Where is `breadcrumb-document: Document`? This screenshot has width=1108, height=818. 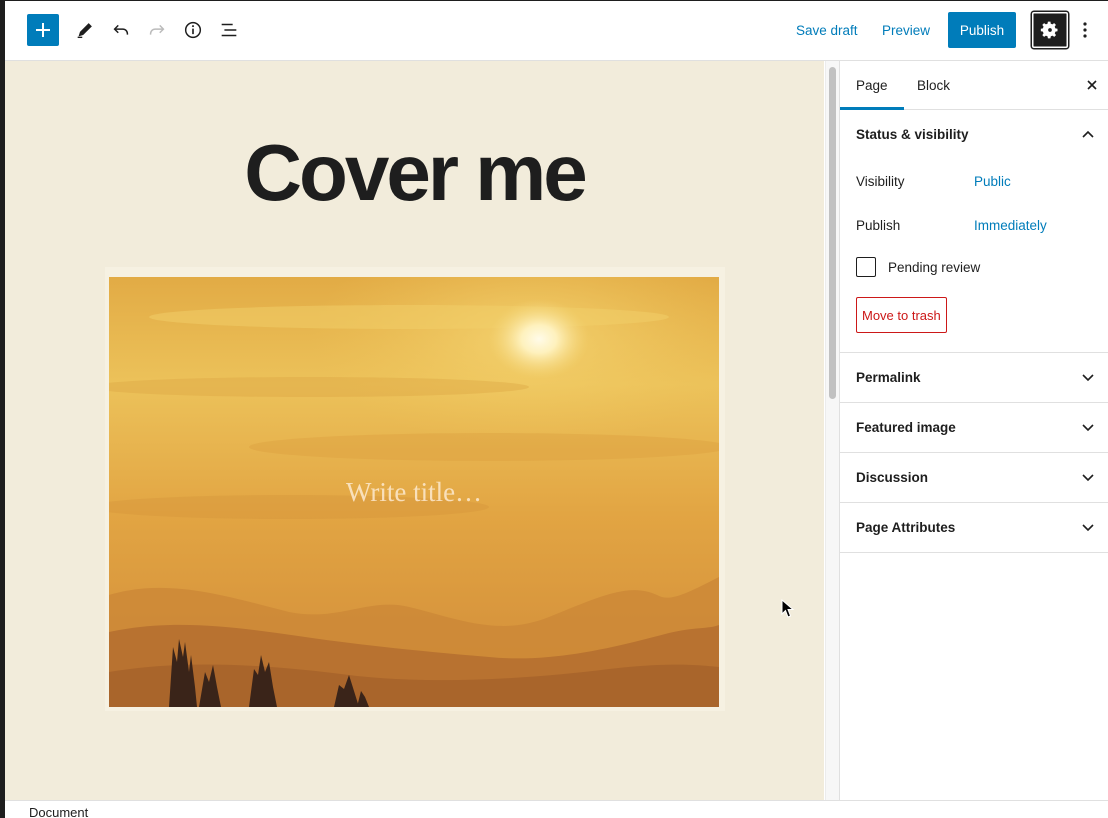 breadcrumb-document: Document is located at coordinates (58, 811).